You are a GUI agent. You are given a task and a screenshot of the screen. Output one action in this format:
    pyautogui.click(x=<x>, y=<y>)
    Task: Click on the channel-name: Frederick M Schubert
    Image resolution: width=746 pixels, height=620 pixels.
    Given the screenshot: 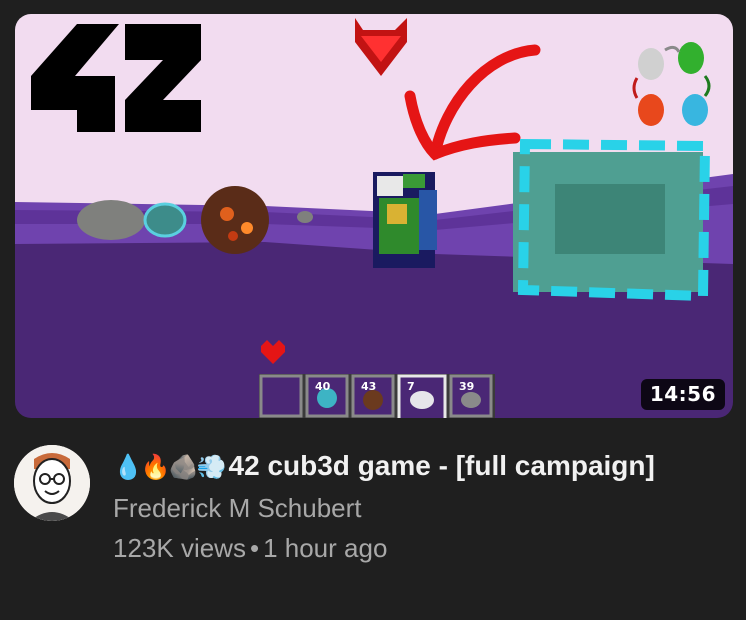 What is the action you would take?
    pyautogui.click(x=419, y=508)
    